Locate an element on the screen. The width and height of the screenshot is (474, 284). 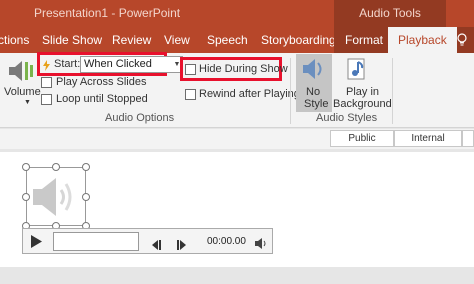
skip-forward-icon is located at coordinates (182, 246).